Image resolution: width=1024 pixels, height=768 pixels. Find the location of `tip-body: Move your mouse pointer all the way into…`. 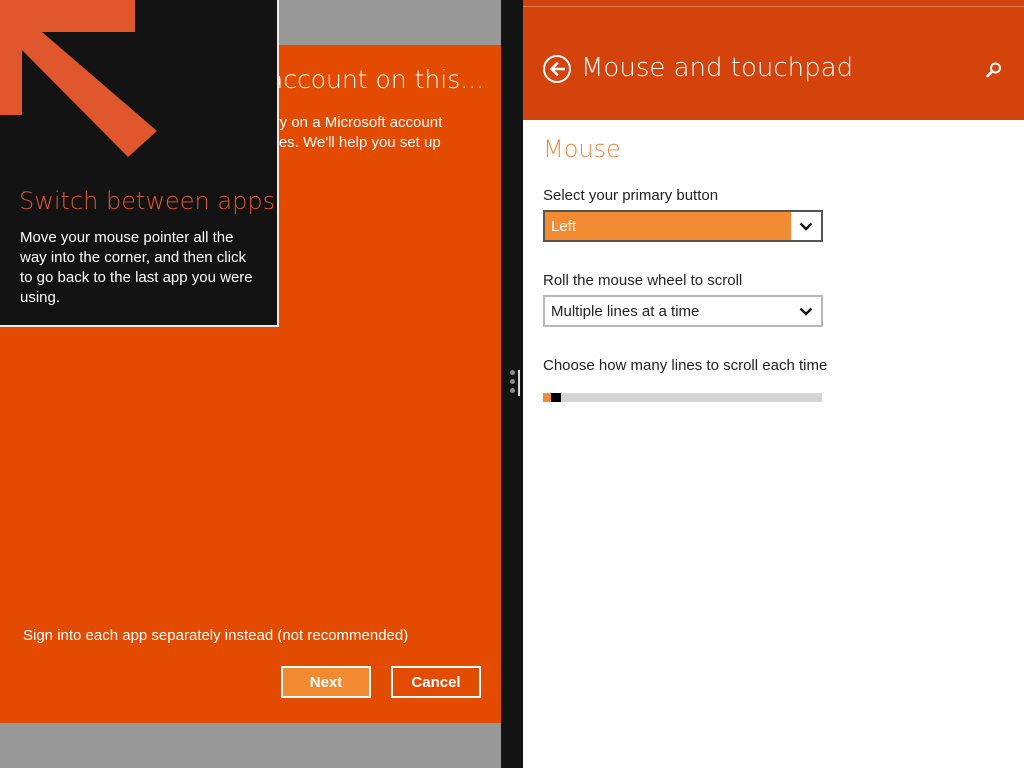

tip-body: Move your mouse pointer all the way into… is located at coordinates (142, 268).